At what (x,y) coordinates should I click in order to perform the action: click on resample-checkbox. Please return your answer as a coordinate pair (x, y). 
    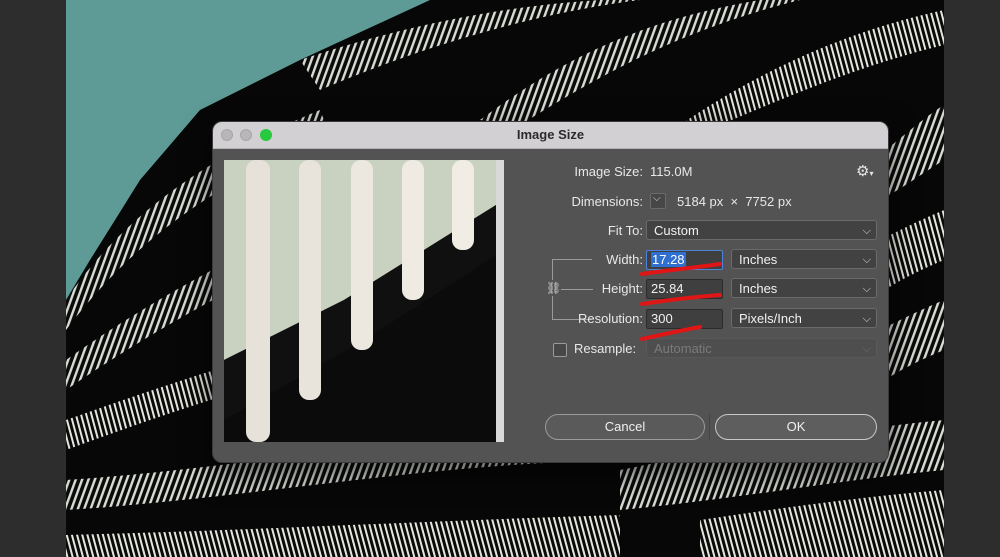
    Looking at the image, I should click on (560, 350).